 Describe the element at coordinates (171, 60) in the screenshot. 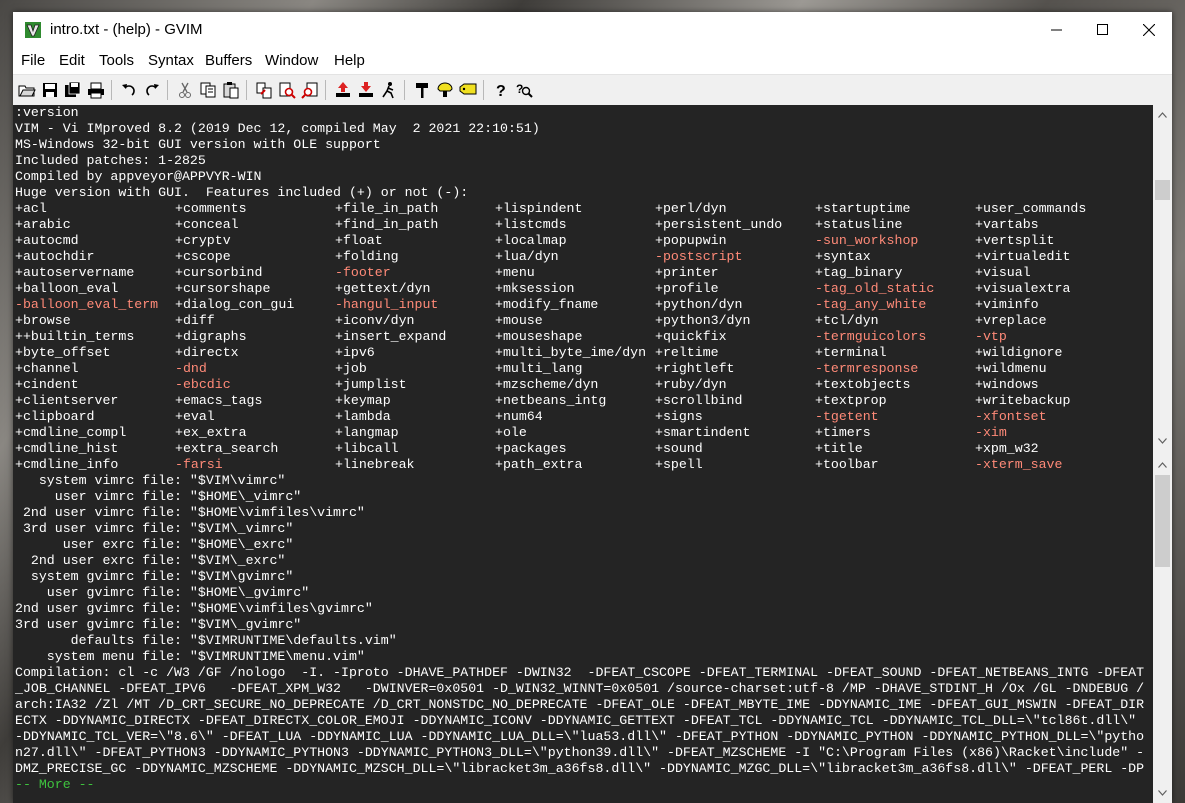

I see `menu-syntax: Syntax` at that location.